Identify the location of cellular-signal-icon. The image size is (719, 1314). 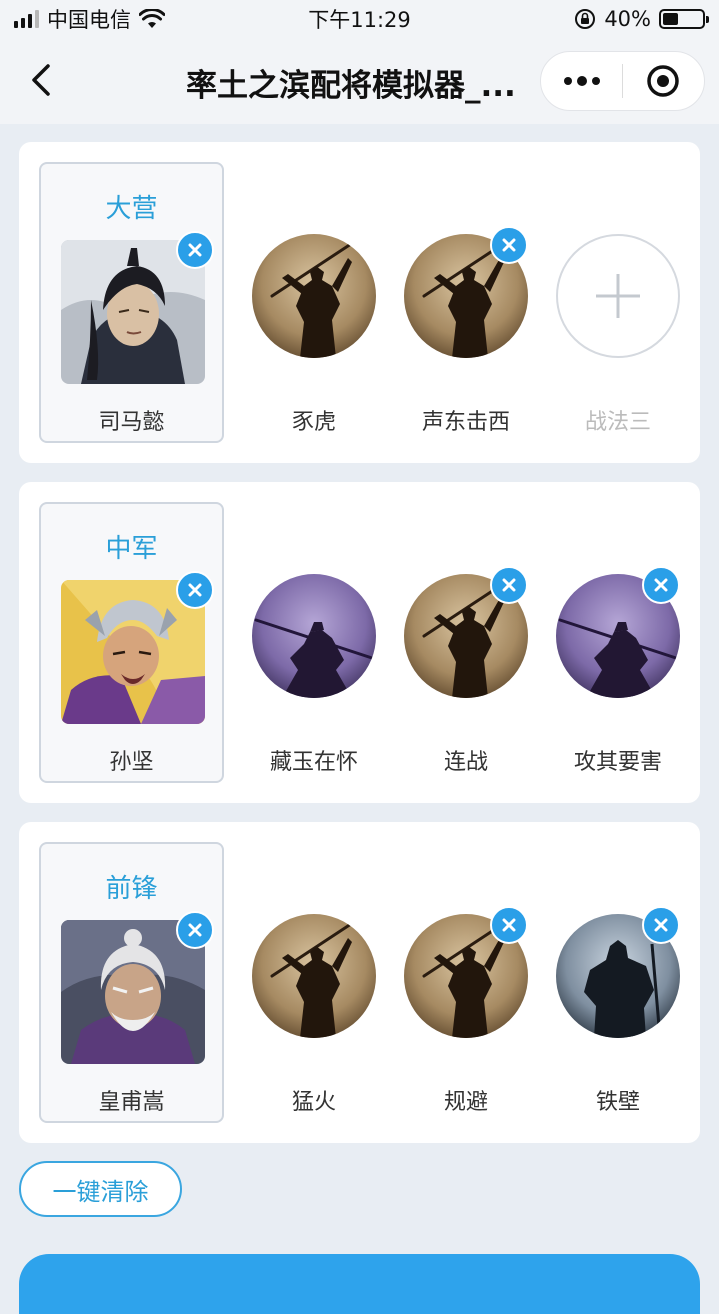
(26, 19).